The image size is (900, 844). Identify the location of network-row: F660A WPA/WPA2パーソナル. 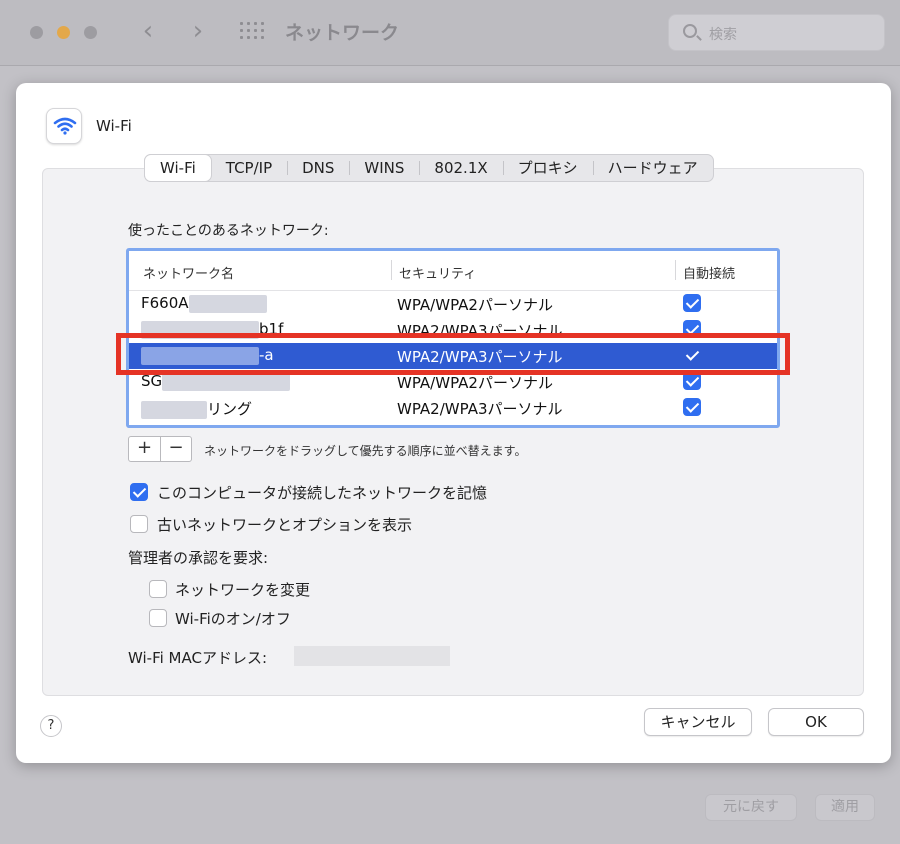
(453, 304).